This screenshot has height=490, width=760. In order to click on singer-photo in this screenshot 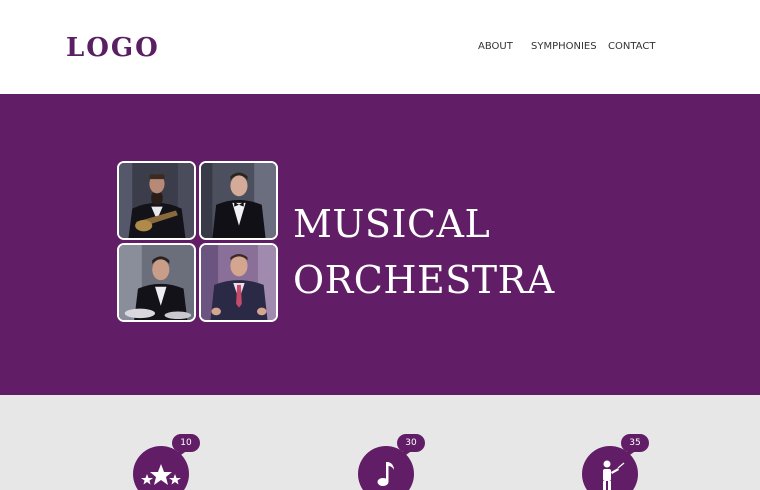, I will do `click(238, 200)`.